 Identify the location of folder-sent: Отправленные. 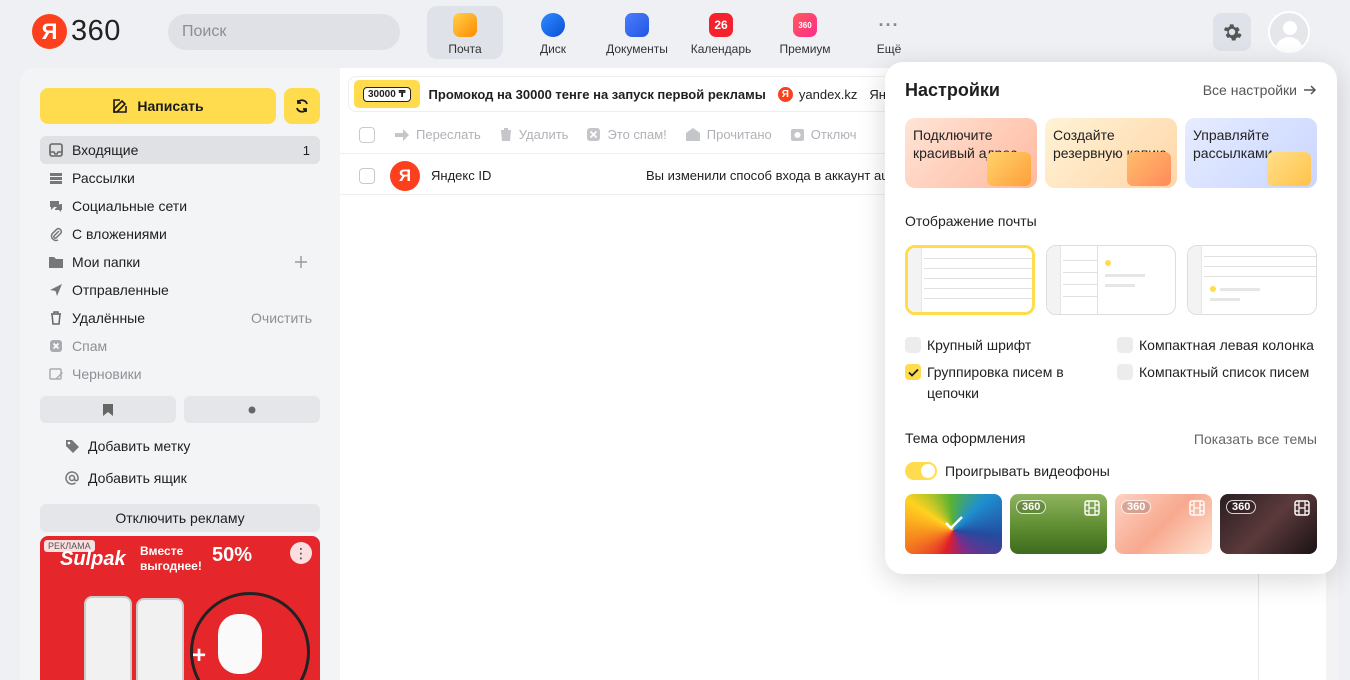
(180, 290).